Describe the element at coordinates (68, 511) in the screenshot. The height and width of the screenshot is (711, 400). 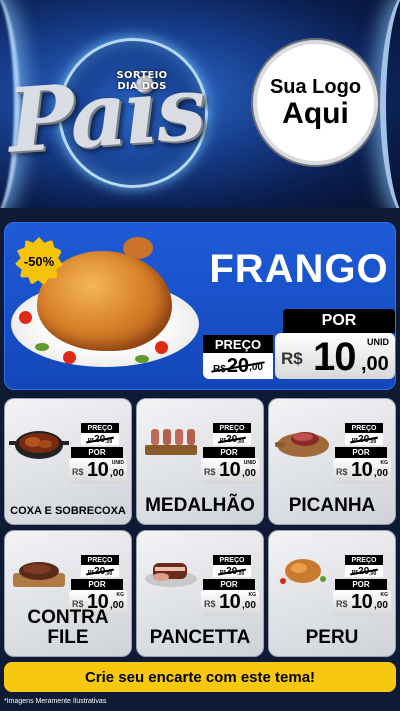
I see `product-name: COXA E SOBRECOXA` at that location.